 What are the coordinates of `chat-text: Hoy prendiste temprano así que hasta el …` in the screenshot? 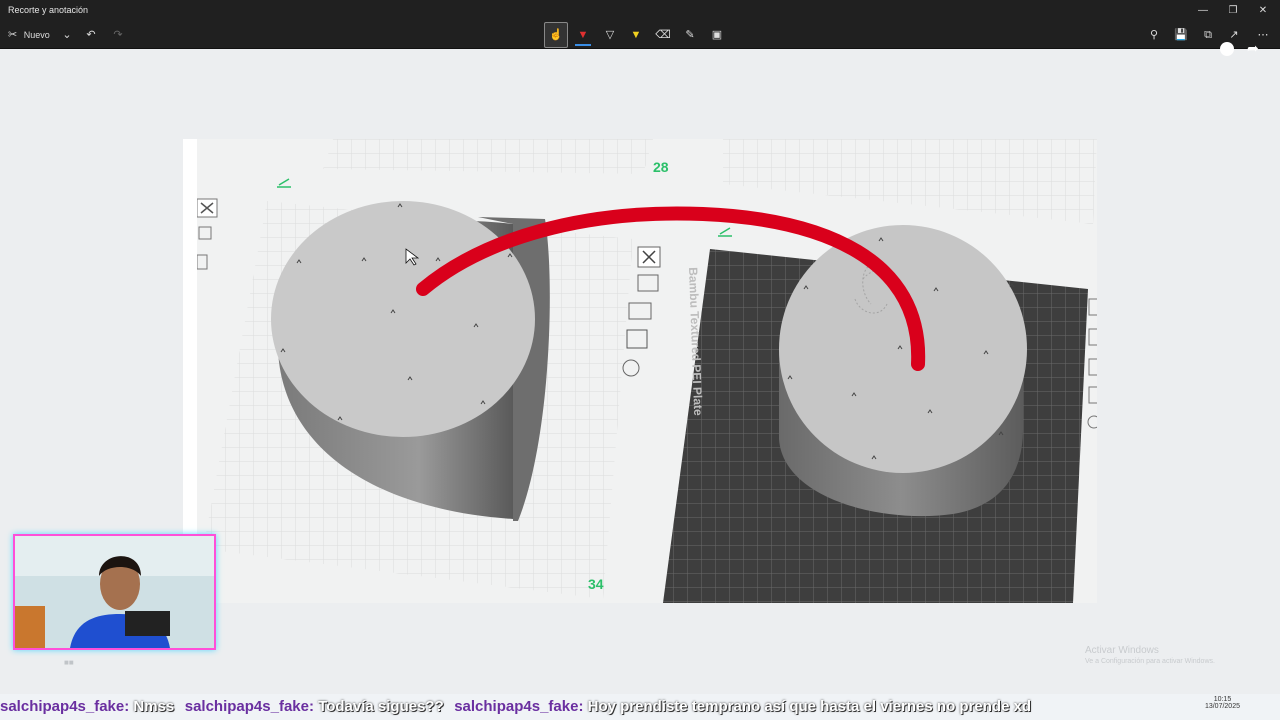 It's located at (809, 706).